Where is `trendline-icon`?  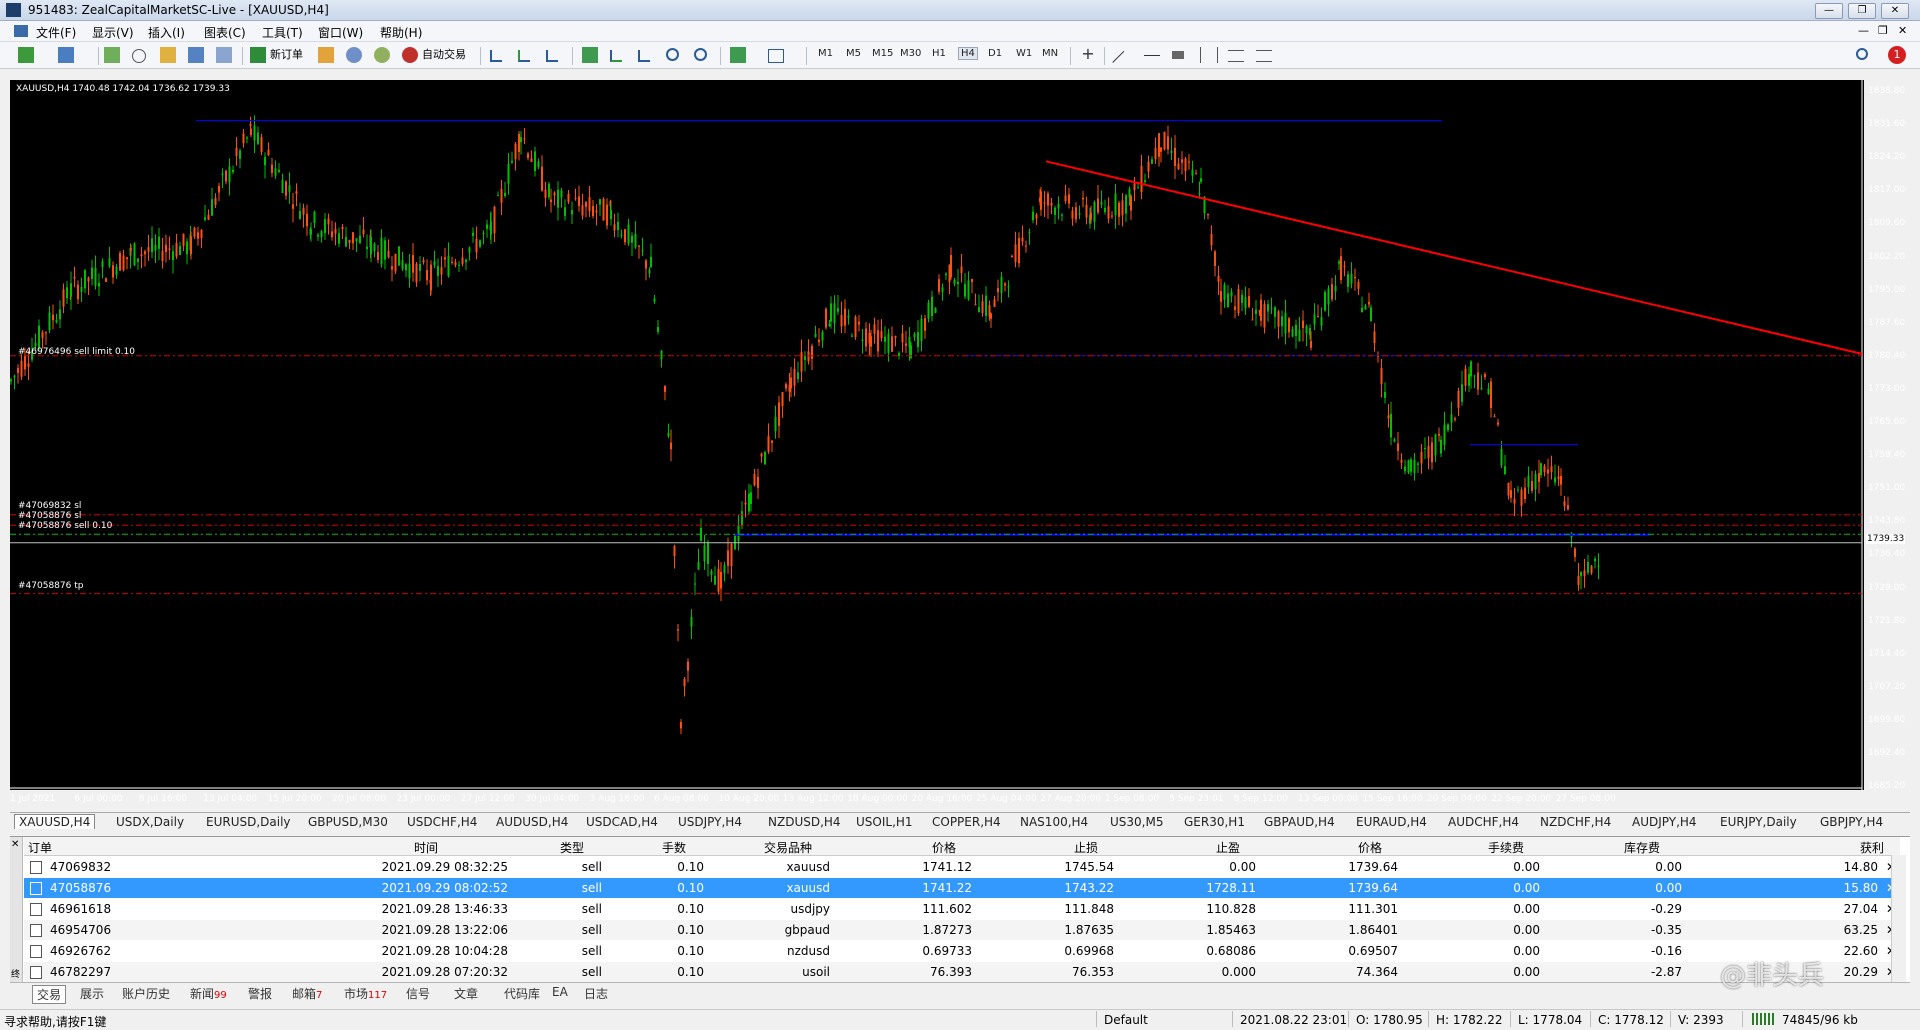 trendline-icon is located at coordinates (1124, 62).